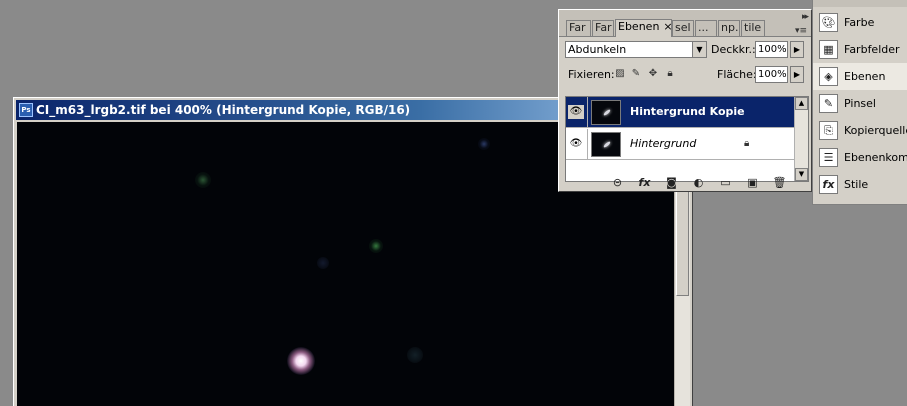  Describe the element at coordinates (26, 110) in the screenshot. I see `photoshop-doc-icon: Ps` at that location.